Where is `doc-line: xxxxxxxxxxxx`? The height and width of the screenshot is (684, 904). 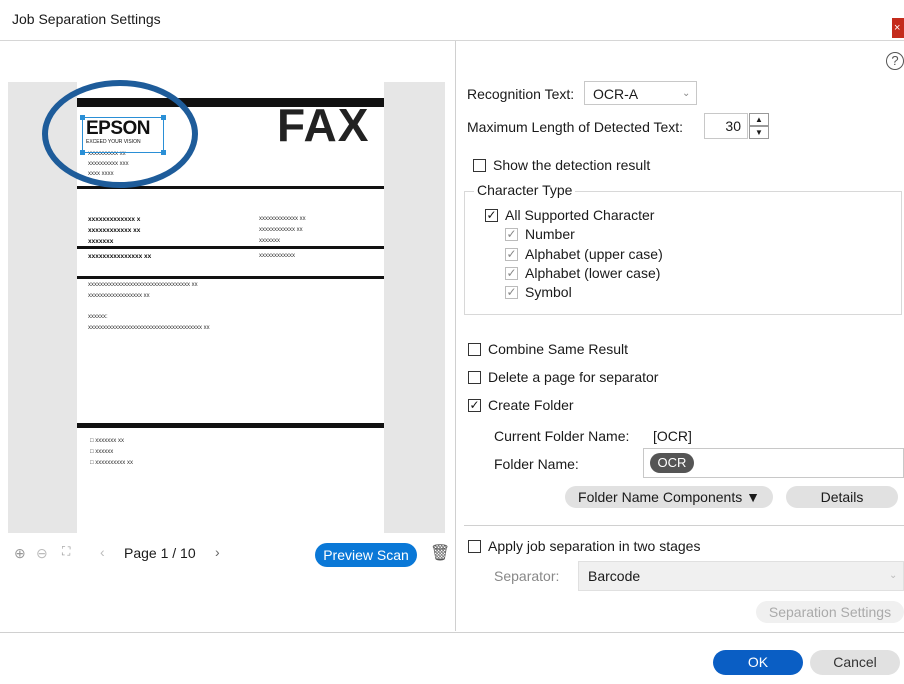
doc-line: xxxxxxxxxxxx is located at coordinates (277, 256).